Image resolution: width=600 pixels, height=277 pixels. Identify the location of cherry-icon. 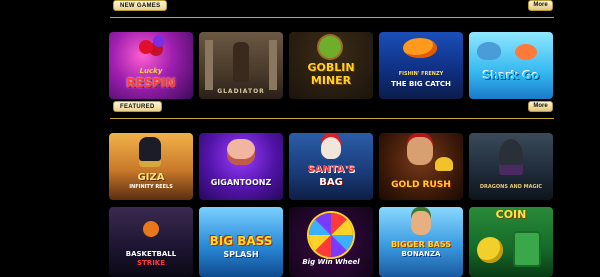
(146, 47).